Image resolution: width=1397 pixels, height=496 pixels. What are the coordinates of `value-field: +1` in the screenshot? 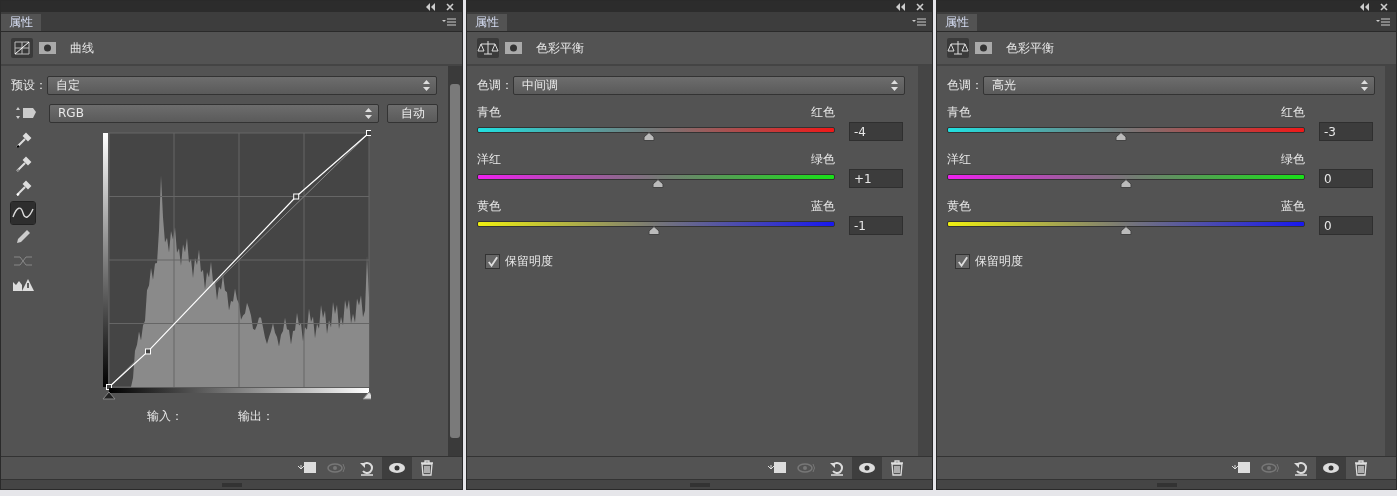 It's located at (876, 178).